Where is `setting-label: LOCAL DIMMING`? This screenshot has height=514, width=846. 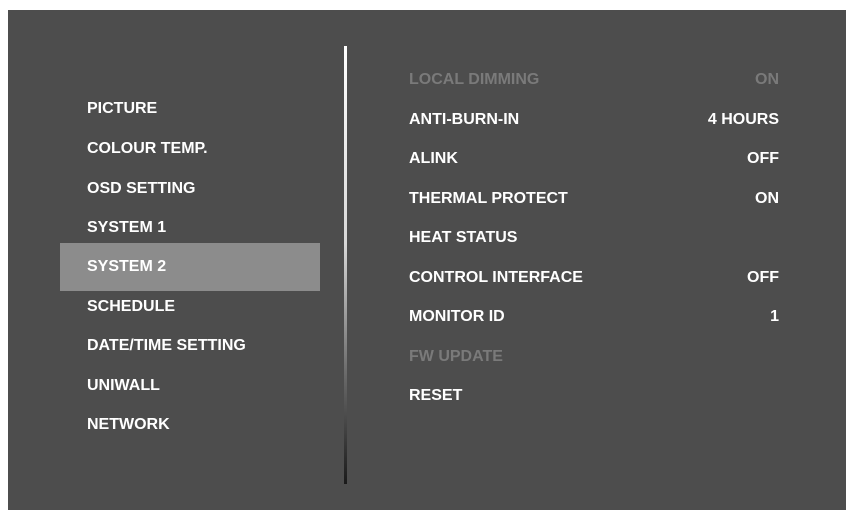
setting-label: LOCAL DIMMING is located at coordinates (474, 79).